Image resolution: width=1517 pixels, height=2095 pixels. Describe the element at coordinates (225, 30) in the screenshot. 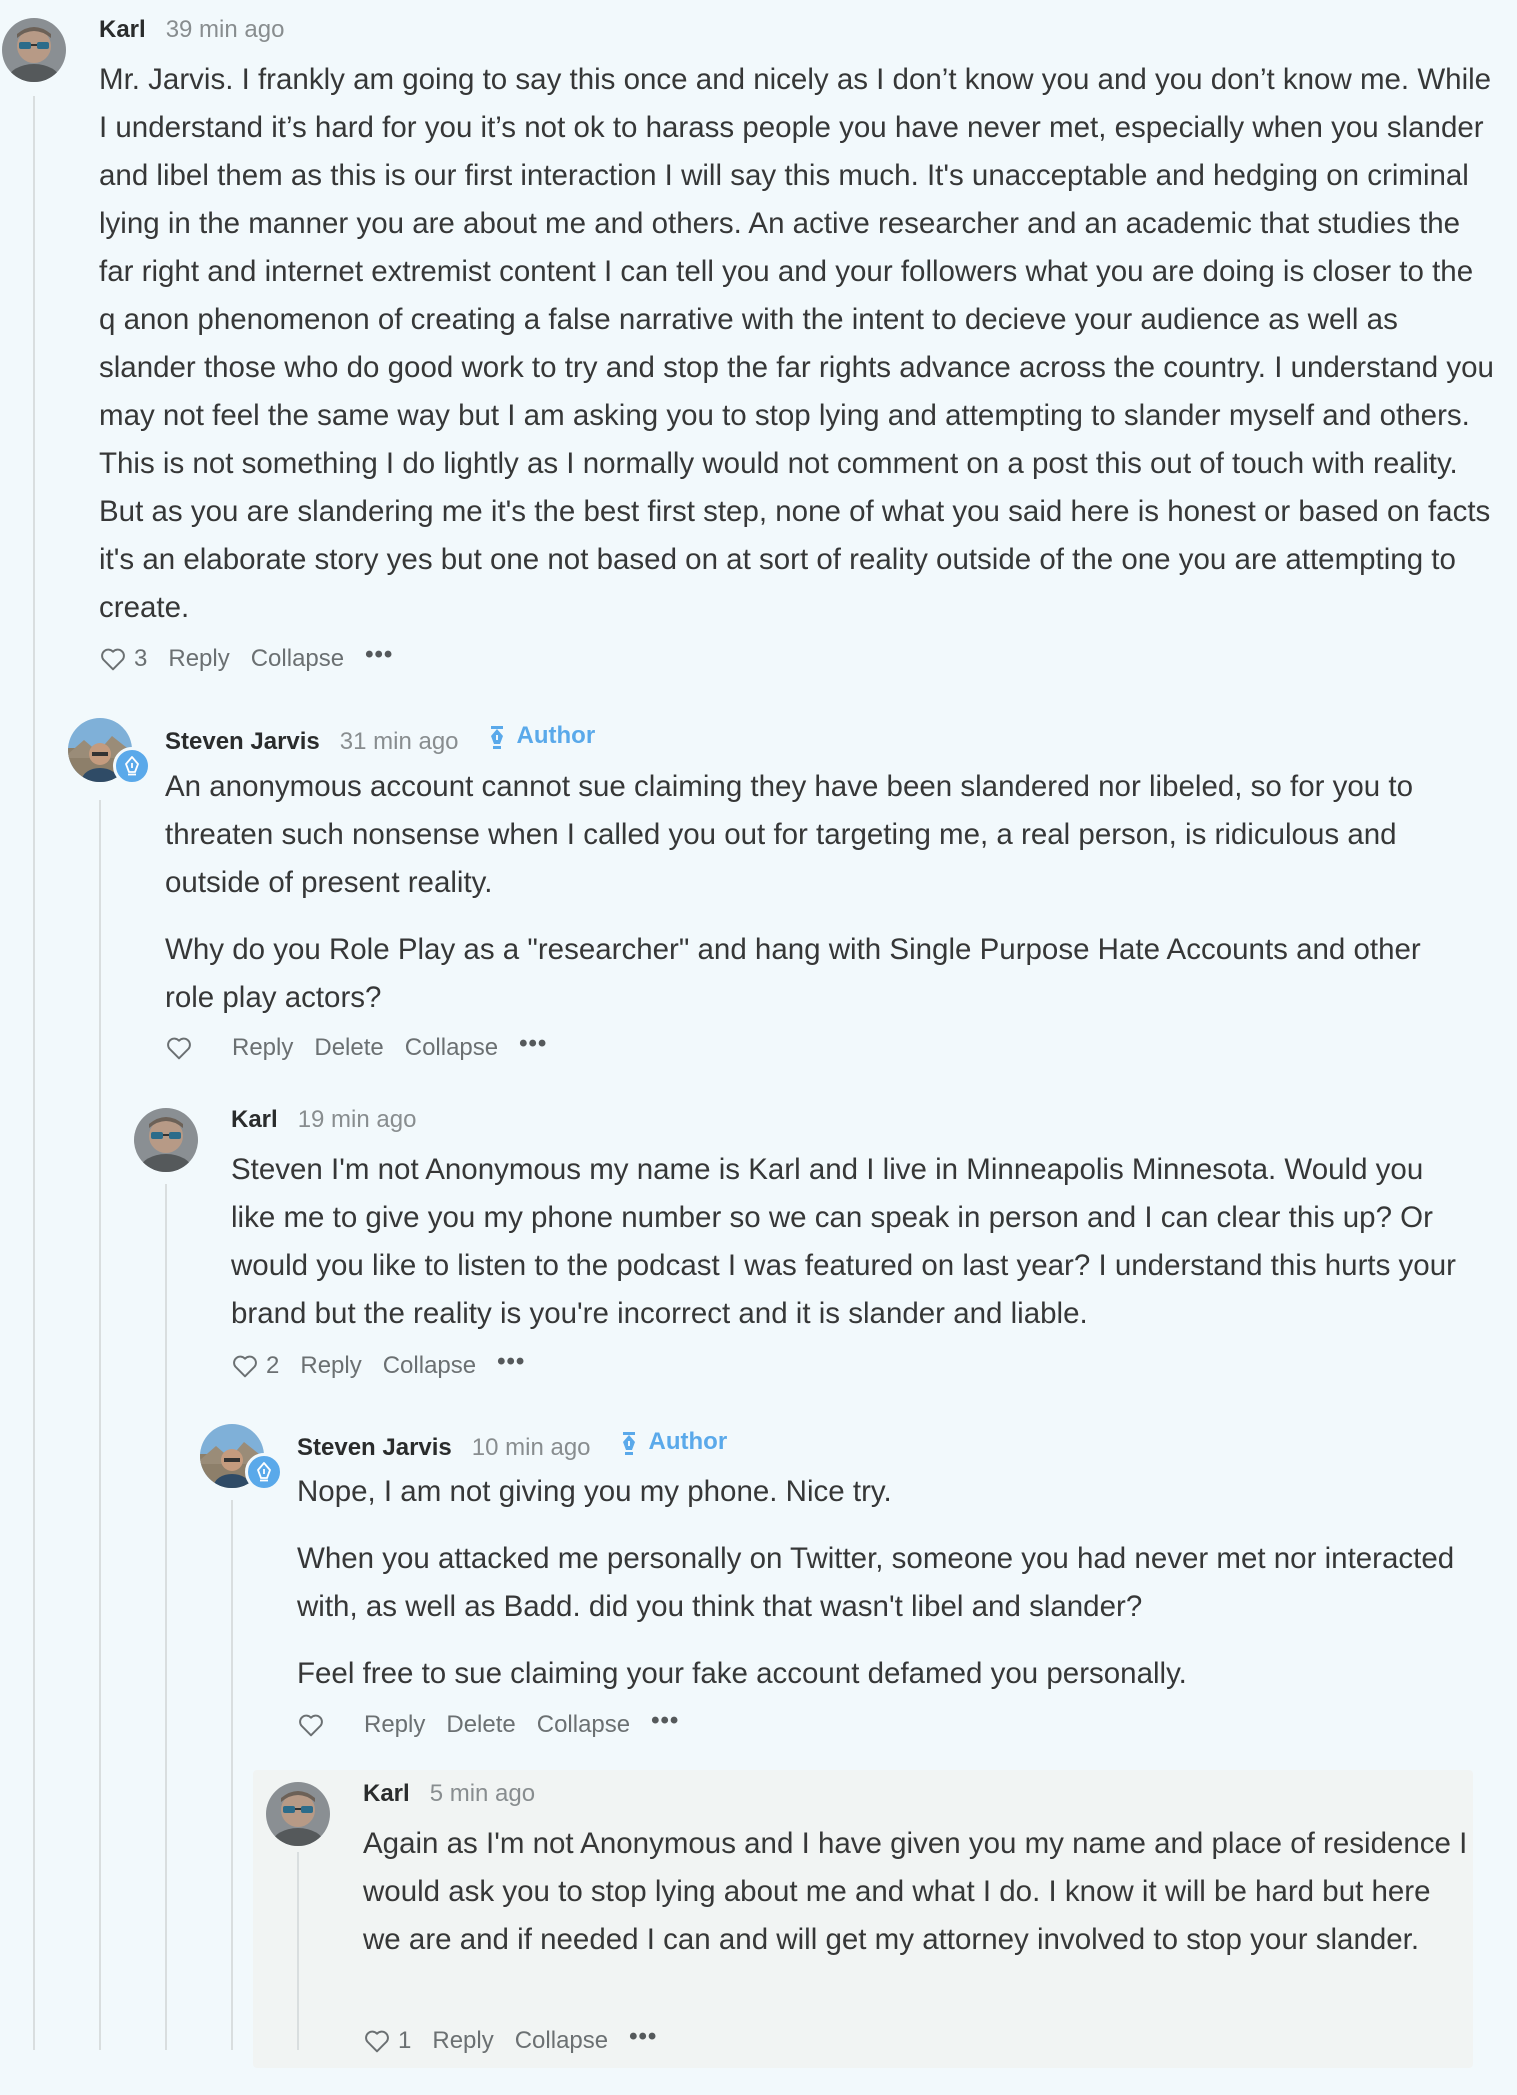

I see `comment-timestamp: 39 min ago` at that location.